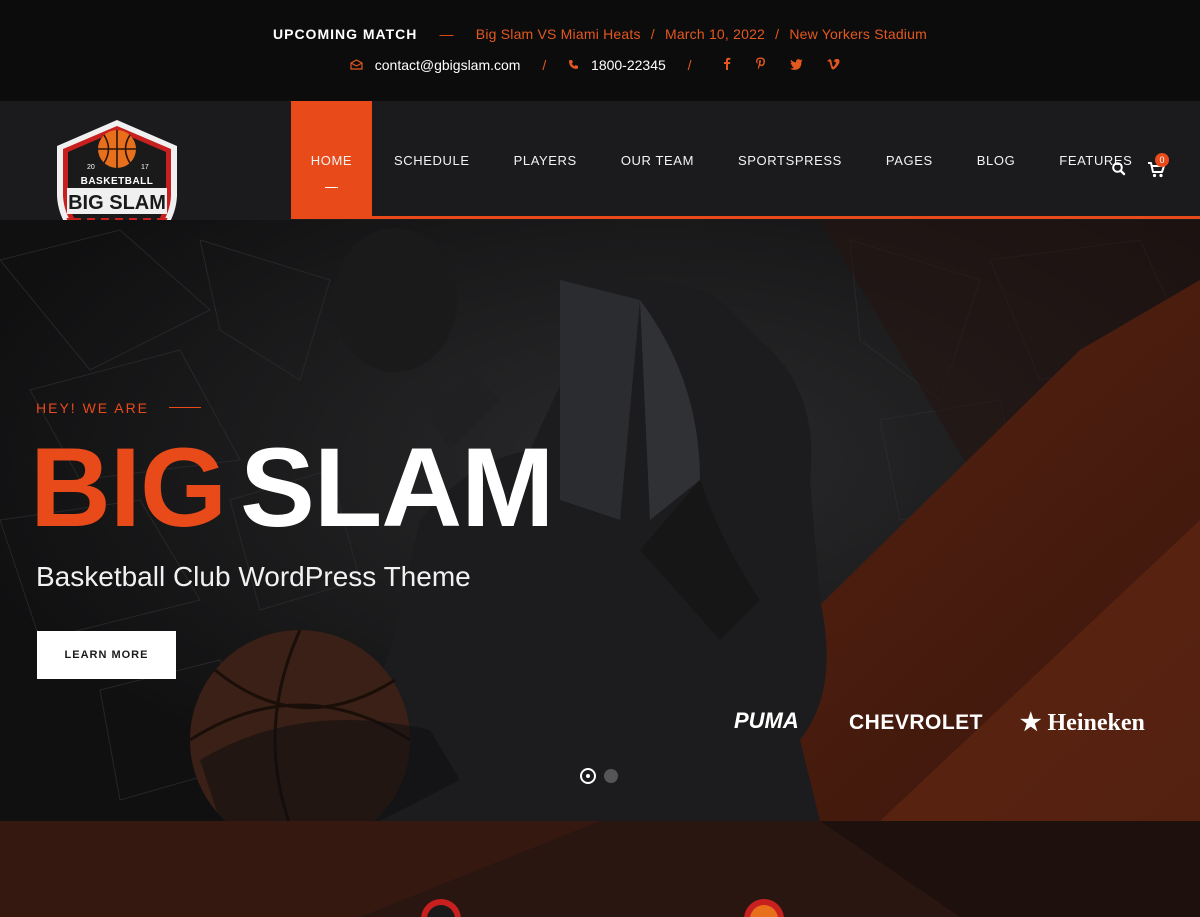 The width and height of the screenshot is (1200, 917). What do you see at coordinates (796, 65) in the screenshot?
I see `twitter-icon` at bounding box center [796, 65].